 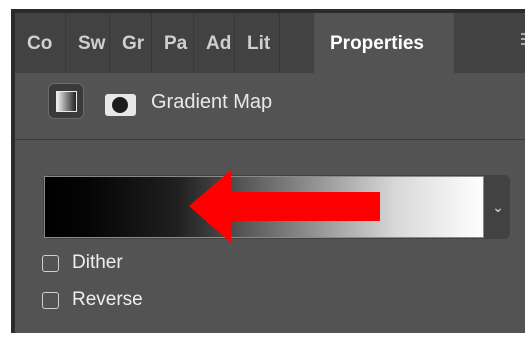 I want to click on chevron-down-icon: ⌄, so click(x=498, y=207).